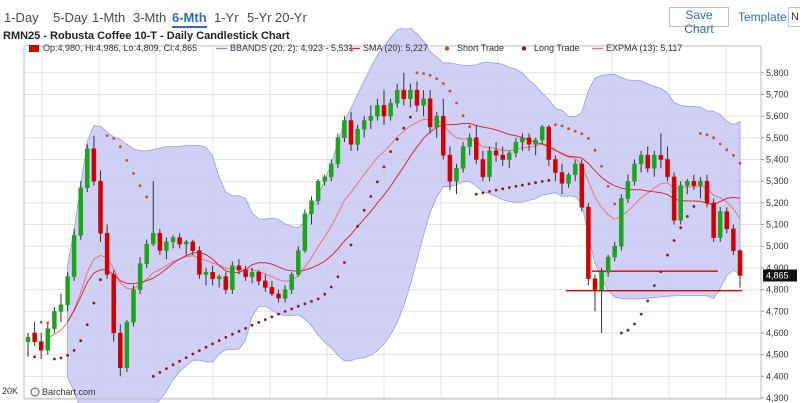 The image size is (800, 403). What do you see at coordinates (699, 21) in the screenshot?
I see `save-chart-button: Save Chart` at bounding box center [699, 21].